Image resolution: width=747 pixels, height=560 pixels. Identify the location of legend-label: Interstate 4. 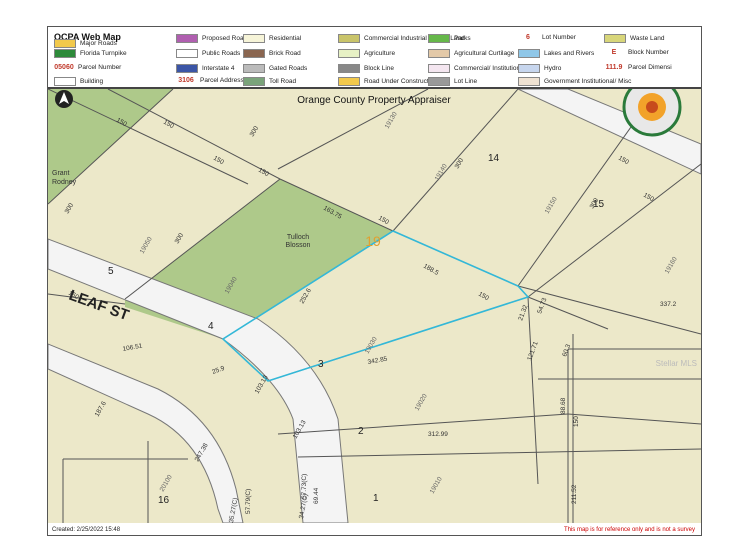
(218, 69).